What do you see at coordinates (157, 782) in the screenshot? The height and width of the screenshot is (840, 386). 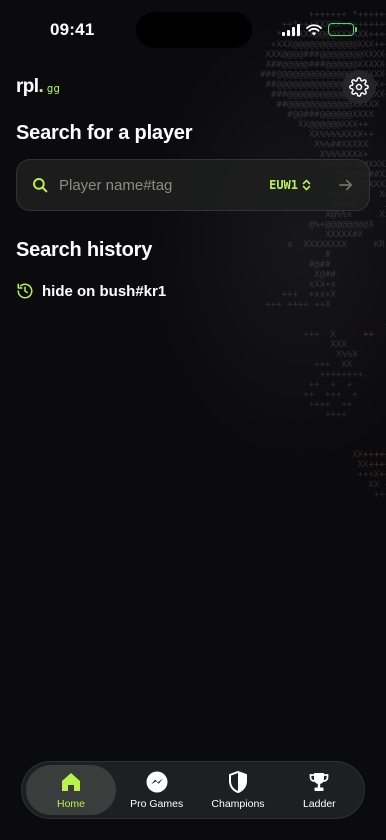 I see `pro-games-icon` at bounding box center [157, 782].